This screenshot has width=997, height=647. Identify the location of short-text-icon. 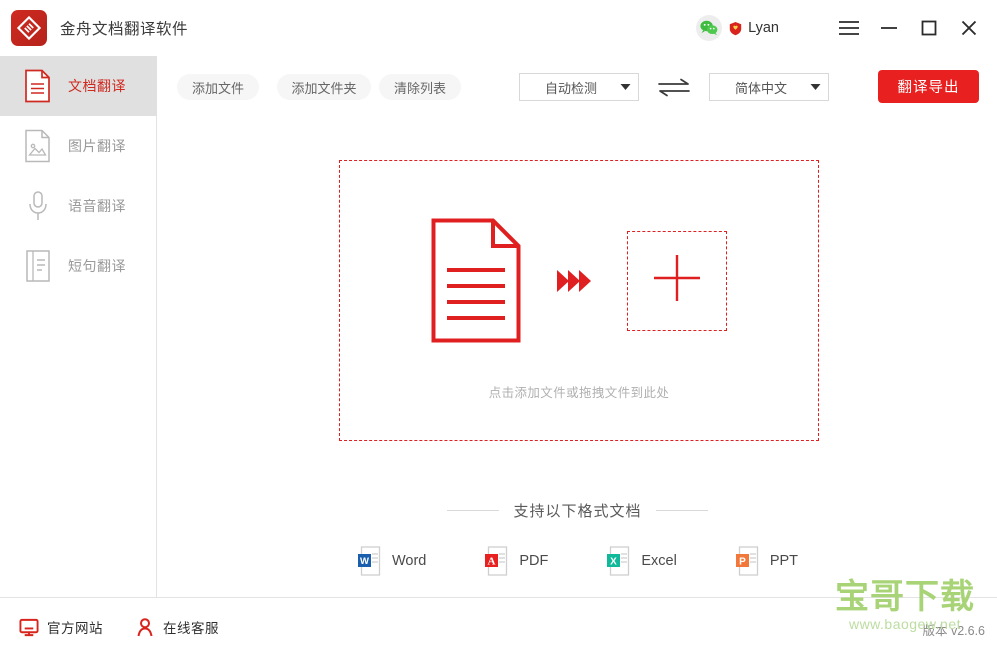
(39, 266).